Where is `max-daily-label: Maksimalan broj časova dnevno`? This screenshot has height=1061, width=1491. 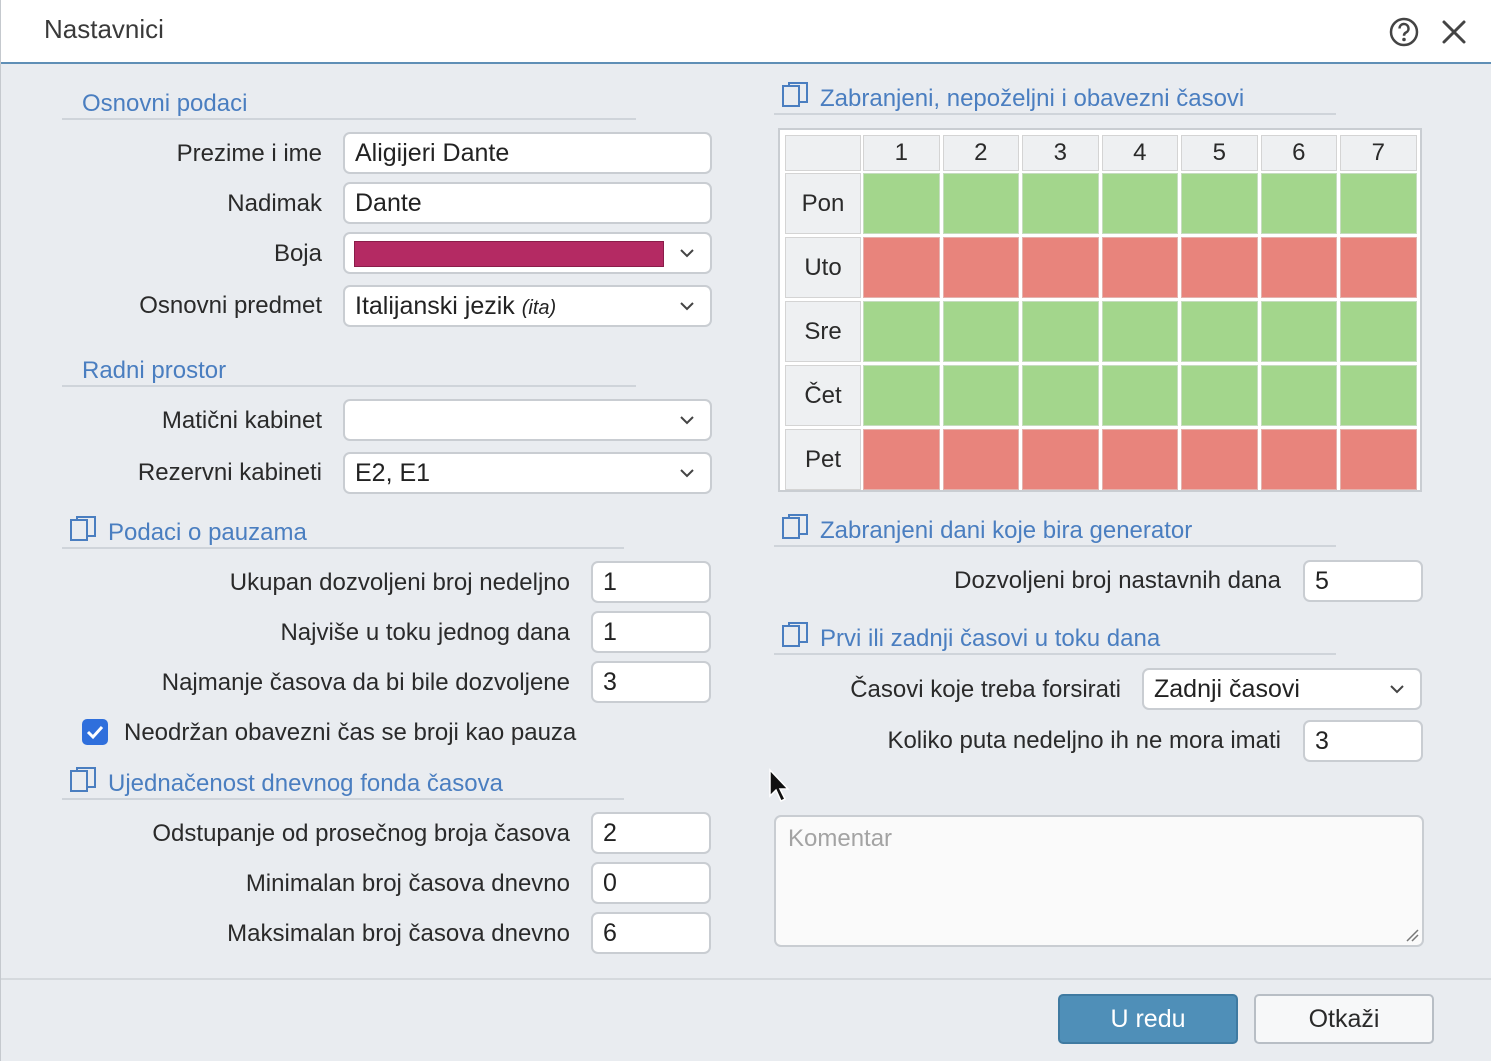
max-daily-label: Maksimalan broj časova dnevno is located at coordinates (398, 933).